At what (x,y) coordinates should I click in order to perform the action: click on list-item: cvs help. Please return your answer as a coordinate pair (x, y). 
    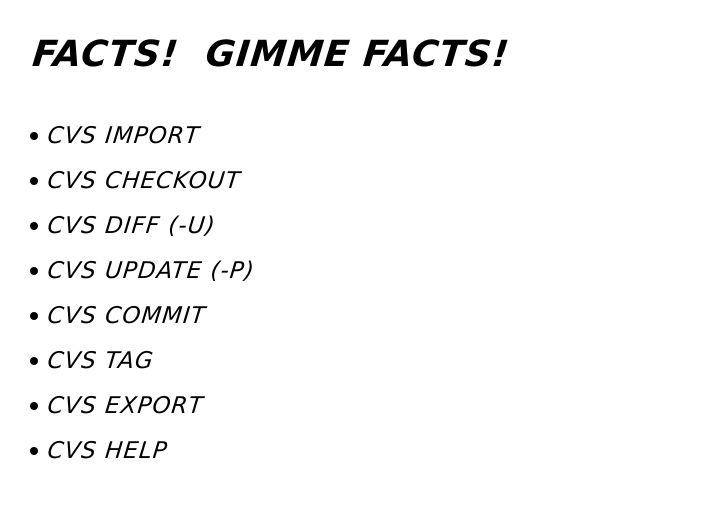
    Looking at the image, I should click on (141, 450).